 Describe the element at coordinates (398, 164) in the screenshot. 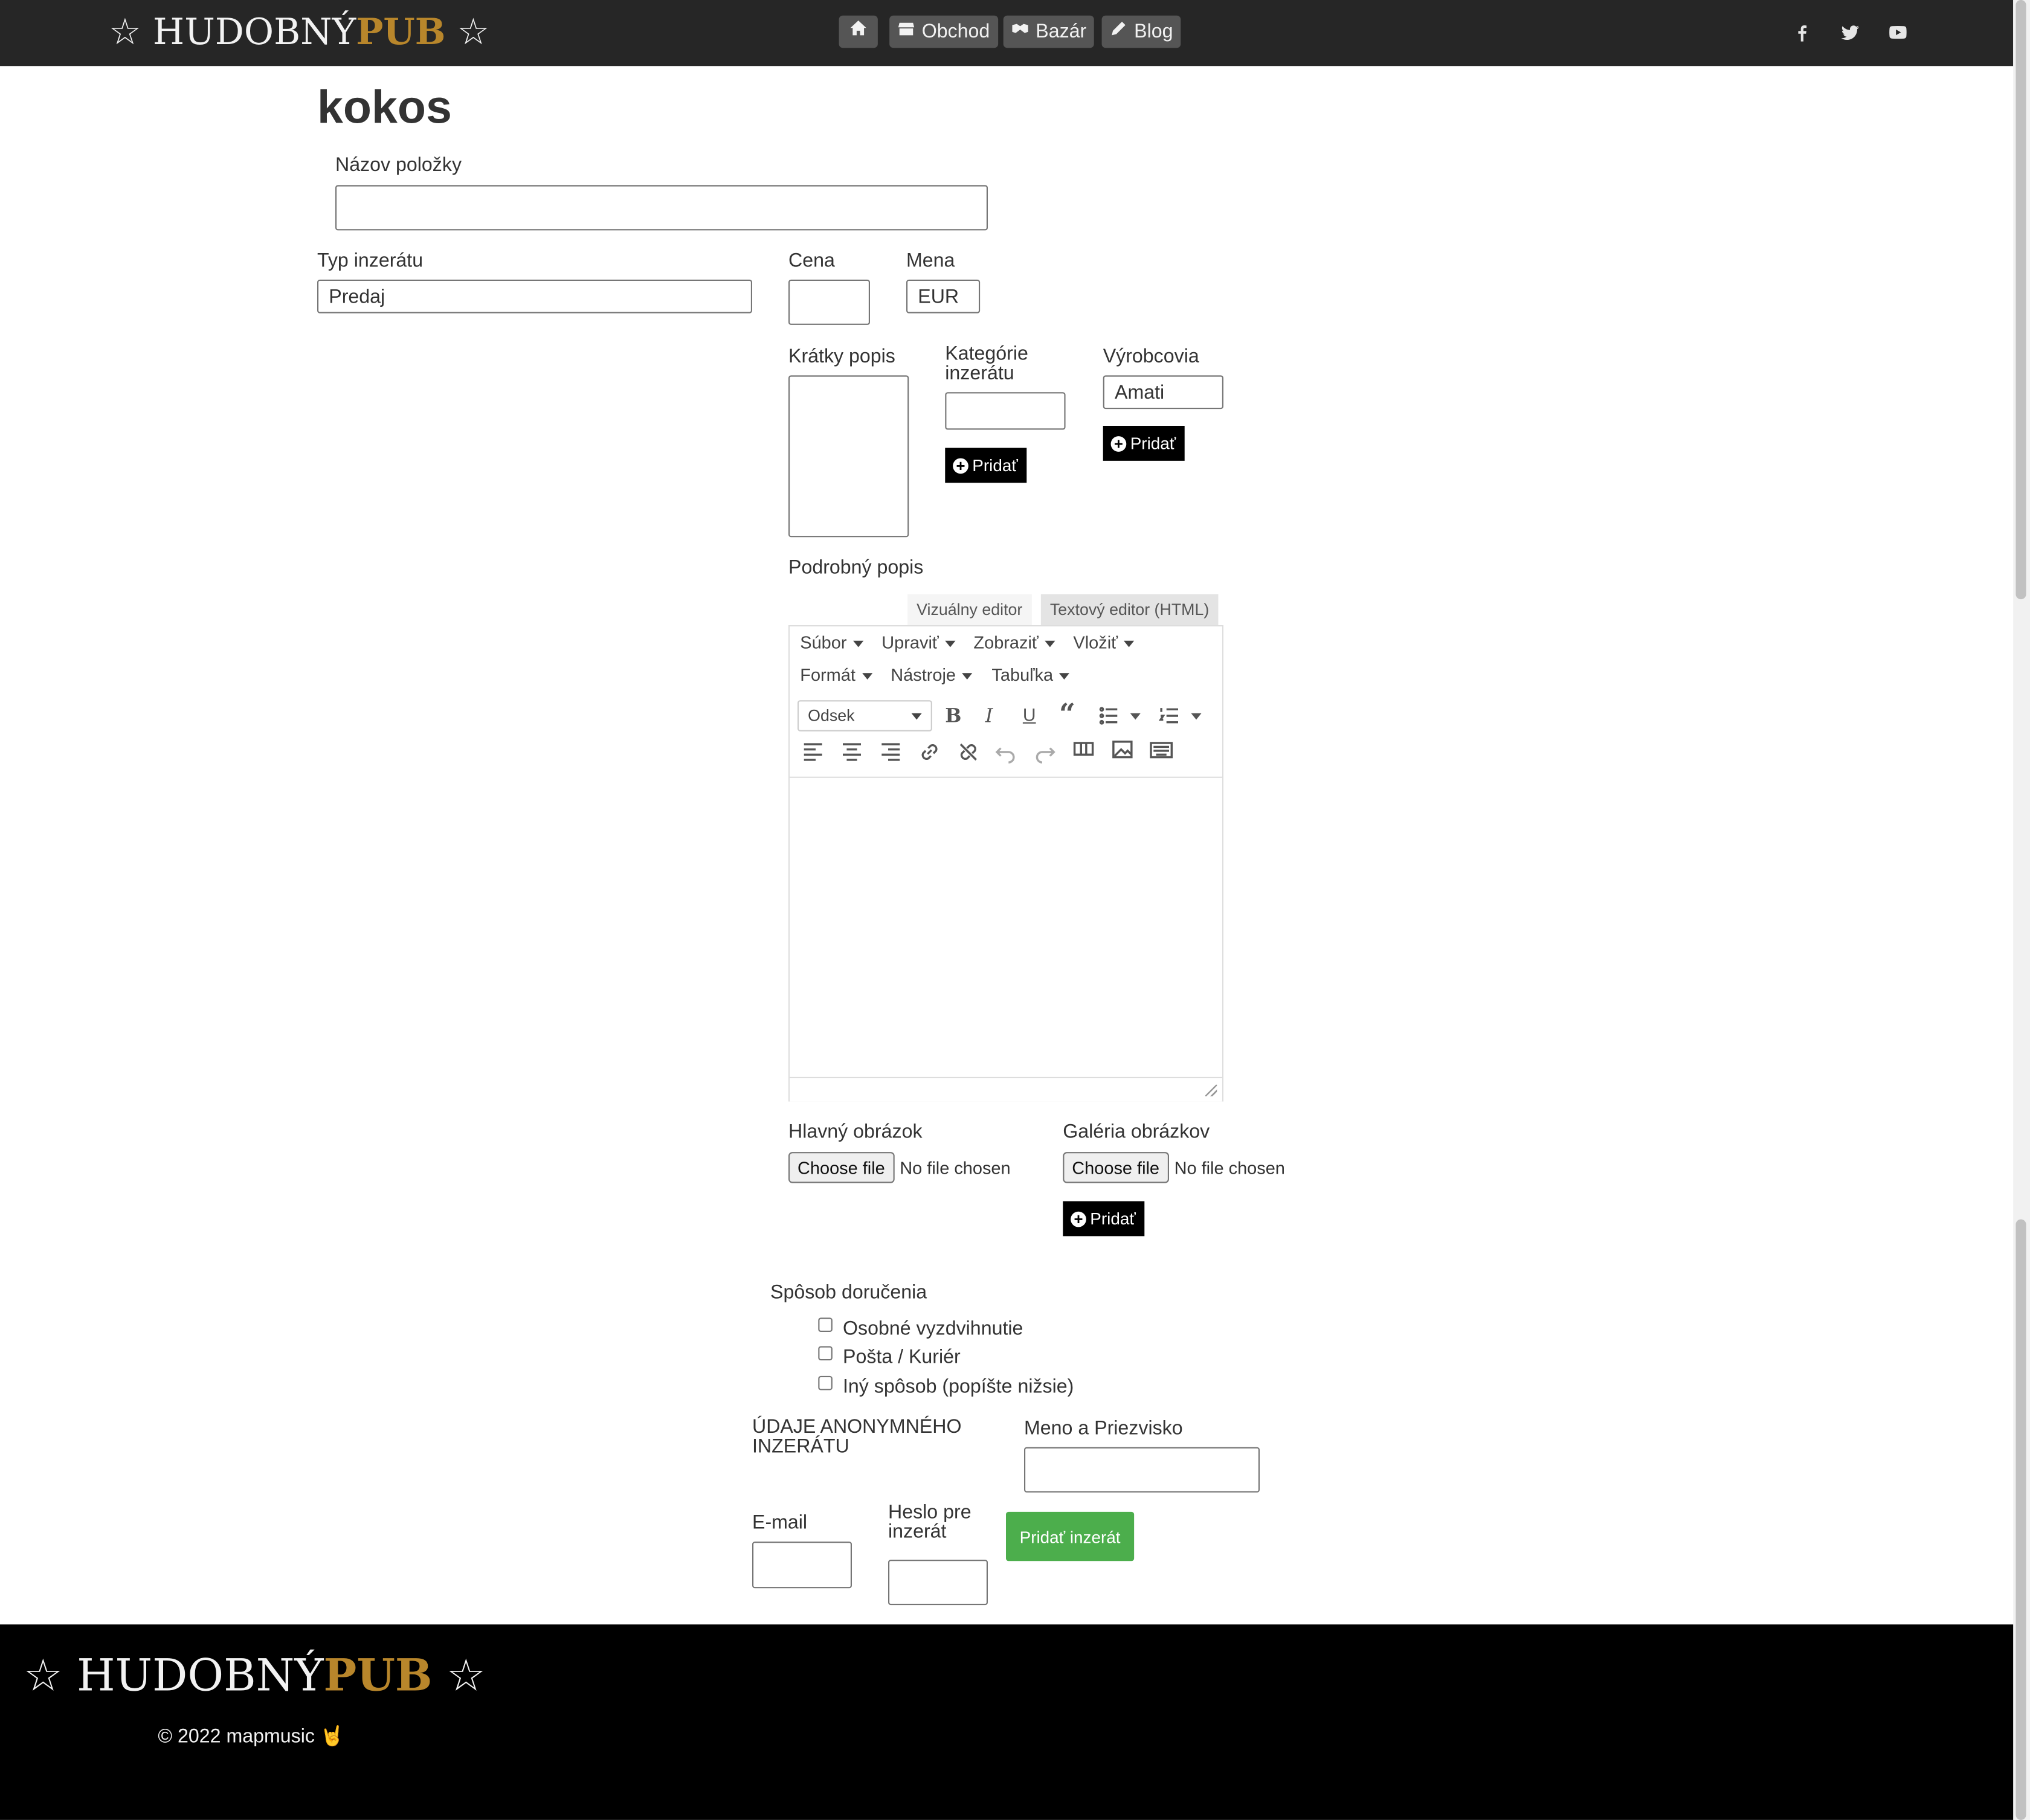

I see `item-name-label: Názov položky` at that location.